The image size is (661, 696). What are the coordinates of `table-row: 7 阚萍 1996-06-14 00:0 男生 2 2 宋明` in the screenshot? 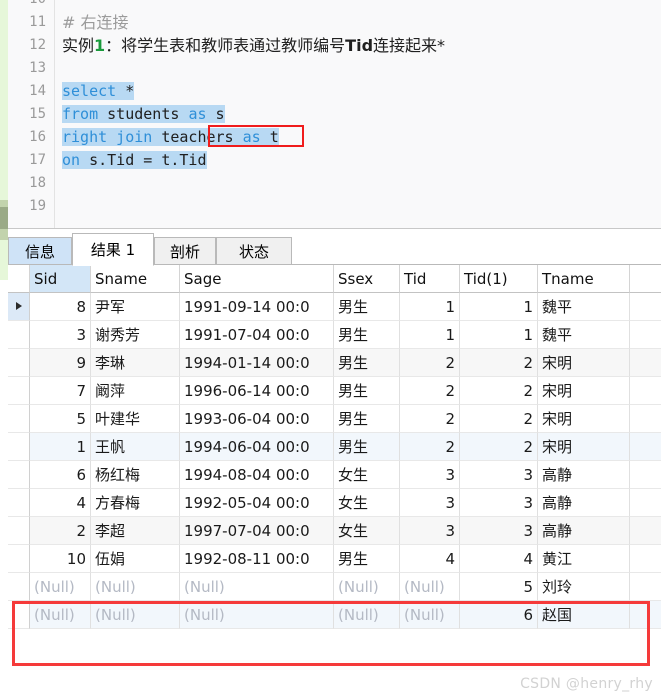 It's located at (334, 391).